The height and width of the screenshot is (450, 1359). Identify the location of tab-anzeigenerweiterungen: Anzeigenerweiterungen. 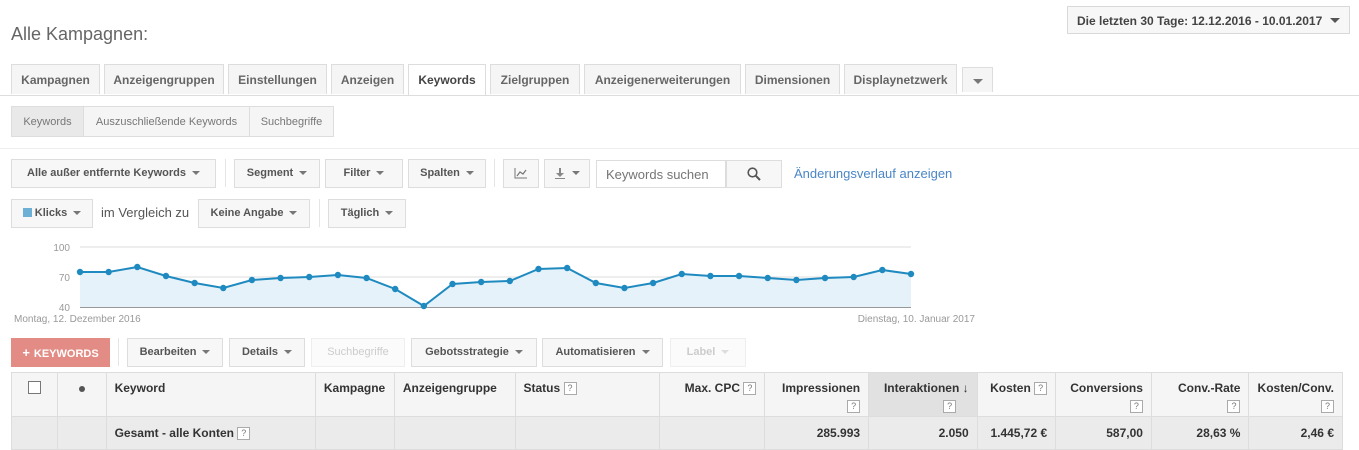
(662, 79).